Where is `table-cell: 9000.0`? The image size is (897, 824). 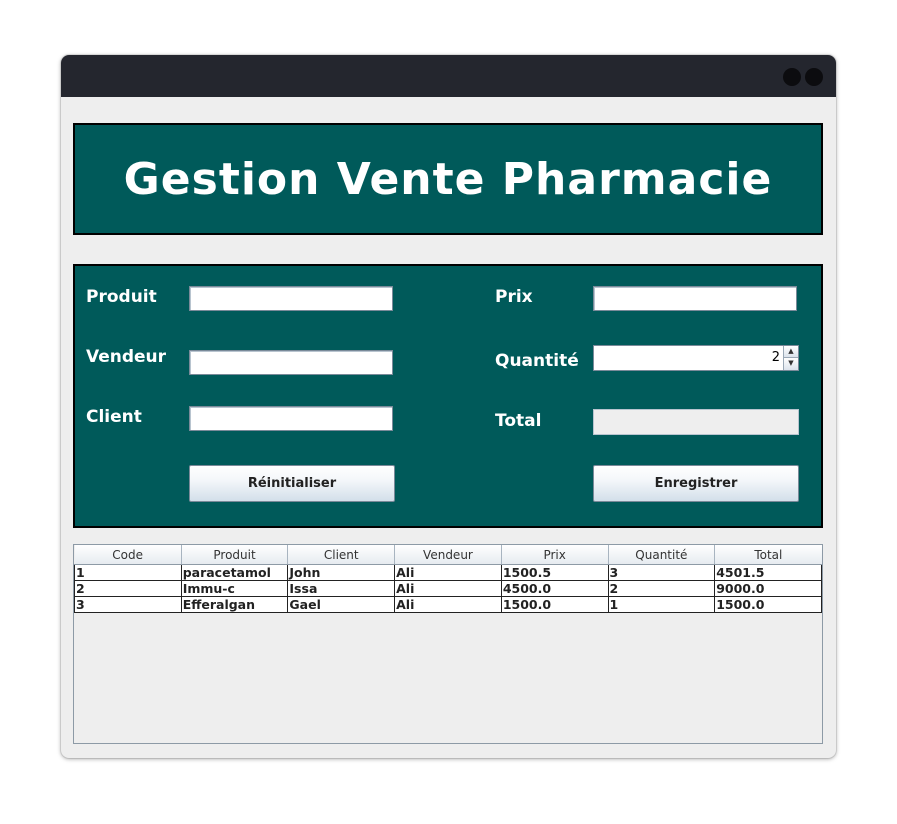 table-cell: 9000.0 is located at coordinates (768, 588).